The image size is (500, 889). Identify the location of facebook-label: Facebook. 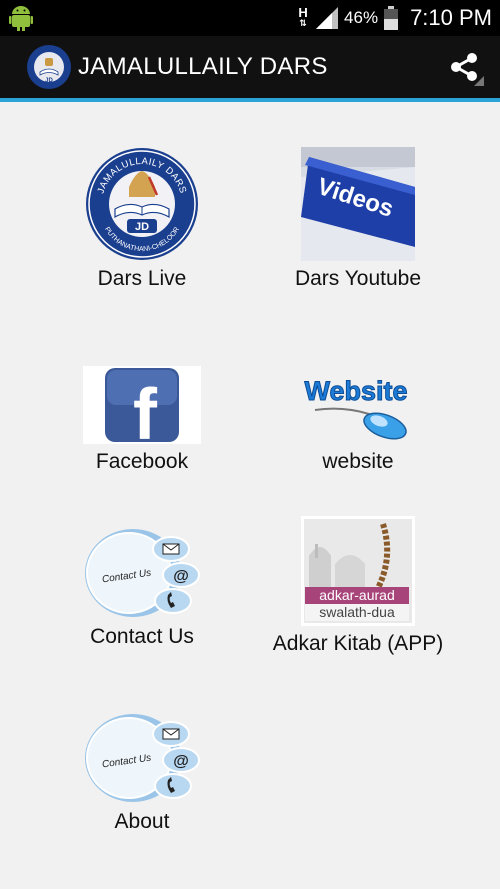
(142, 461).